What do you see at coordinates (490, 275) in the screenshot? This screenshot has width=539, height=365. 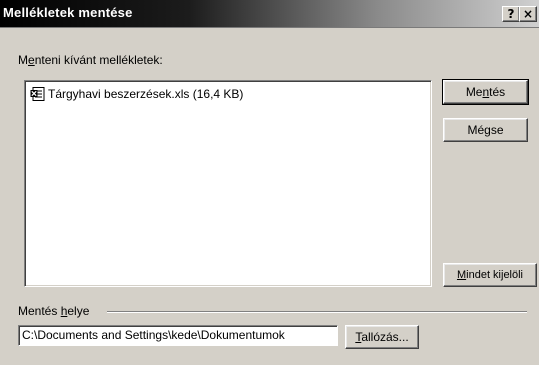 I see `select-all-button: Mindet kijelöli` at bounding box center [490, 275].